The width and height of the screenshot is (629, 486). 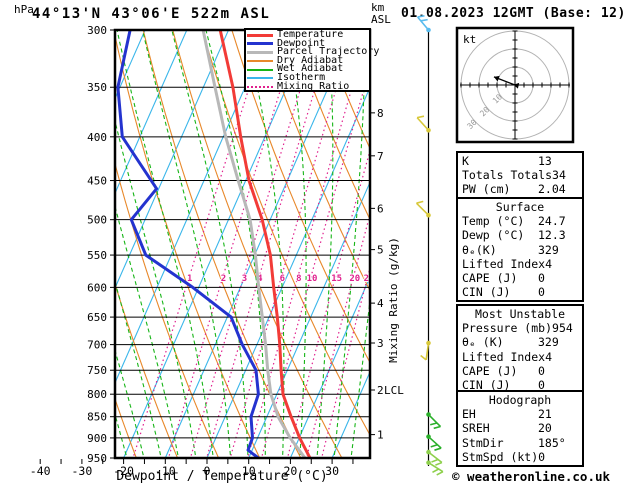 I want to click on temperature-axis-label: Dewpoint / Temperature (°C), so click(x=222, y=476).